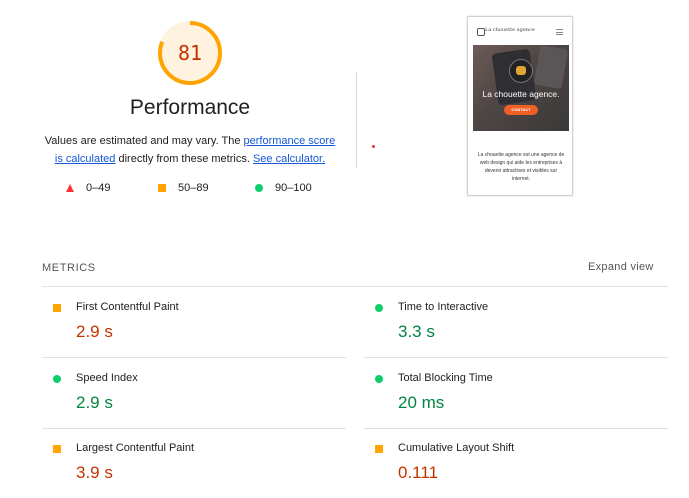 This screenshot has height=498, width=689. I want to click on contact-button: CONTACT, so click(521, 110).